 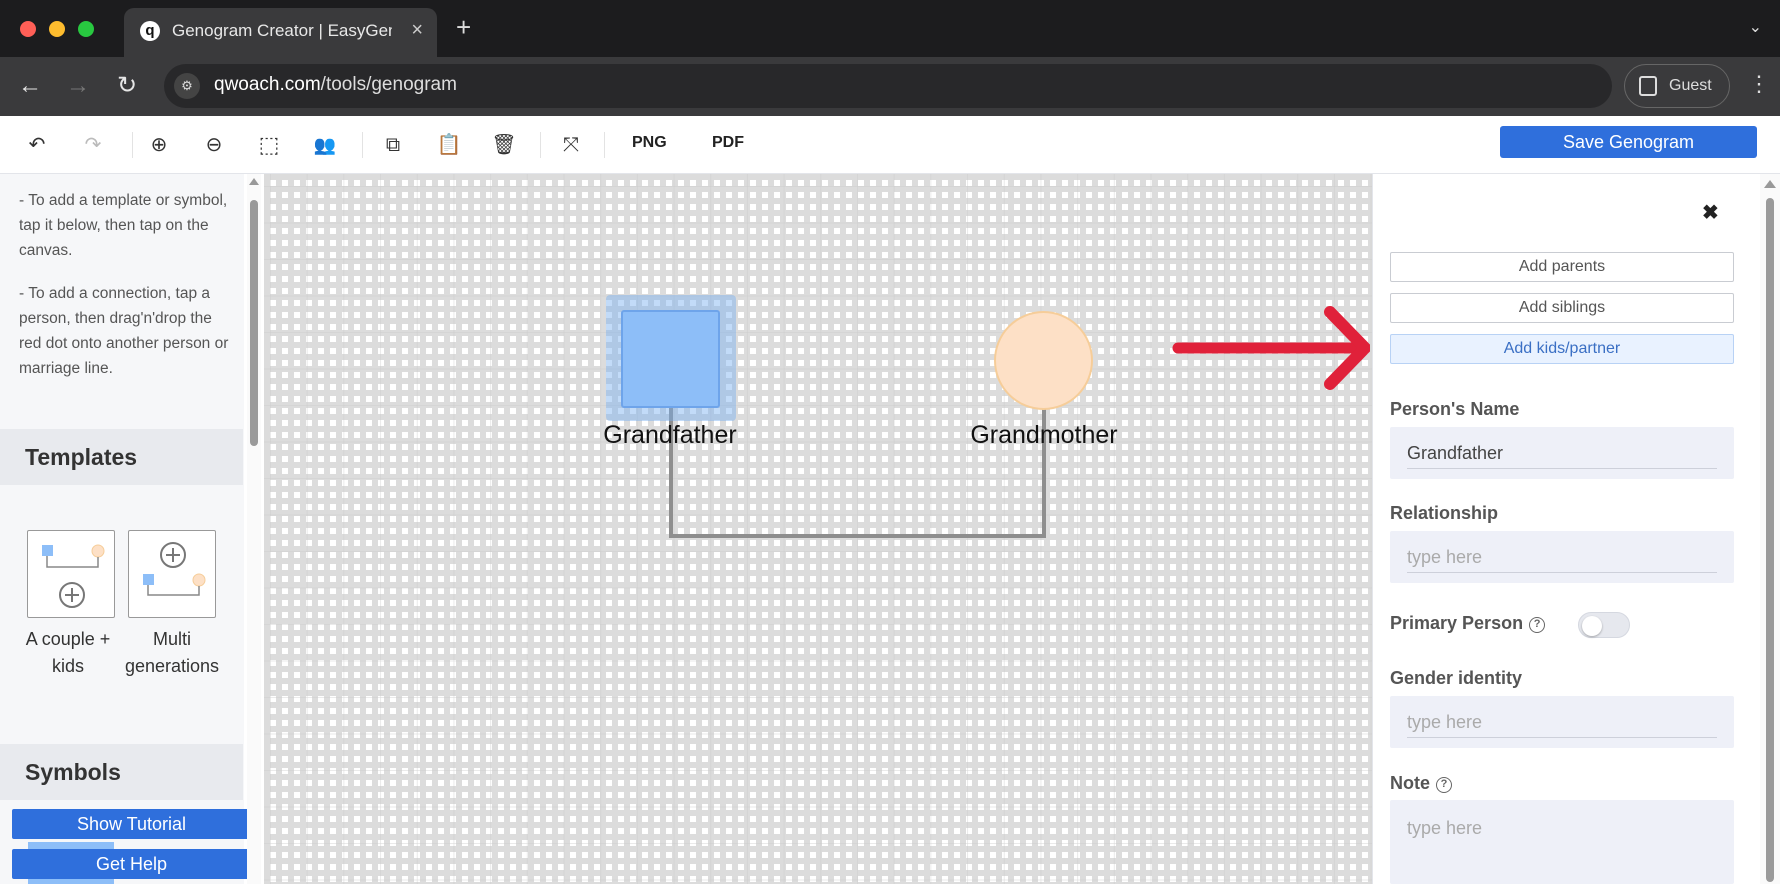 I want to click on close-window-button, so click(x=28, y=29).